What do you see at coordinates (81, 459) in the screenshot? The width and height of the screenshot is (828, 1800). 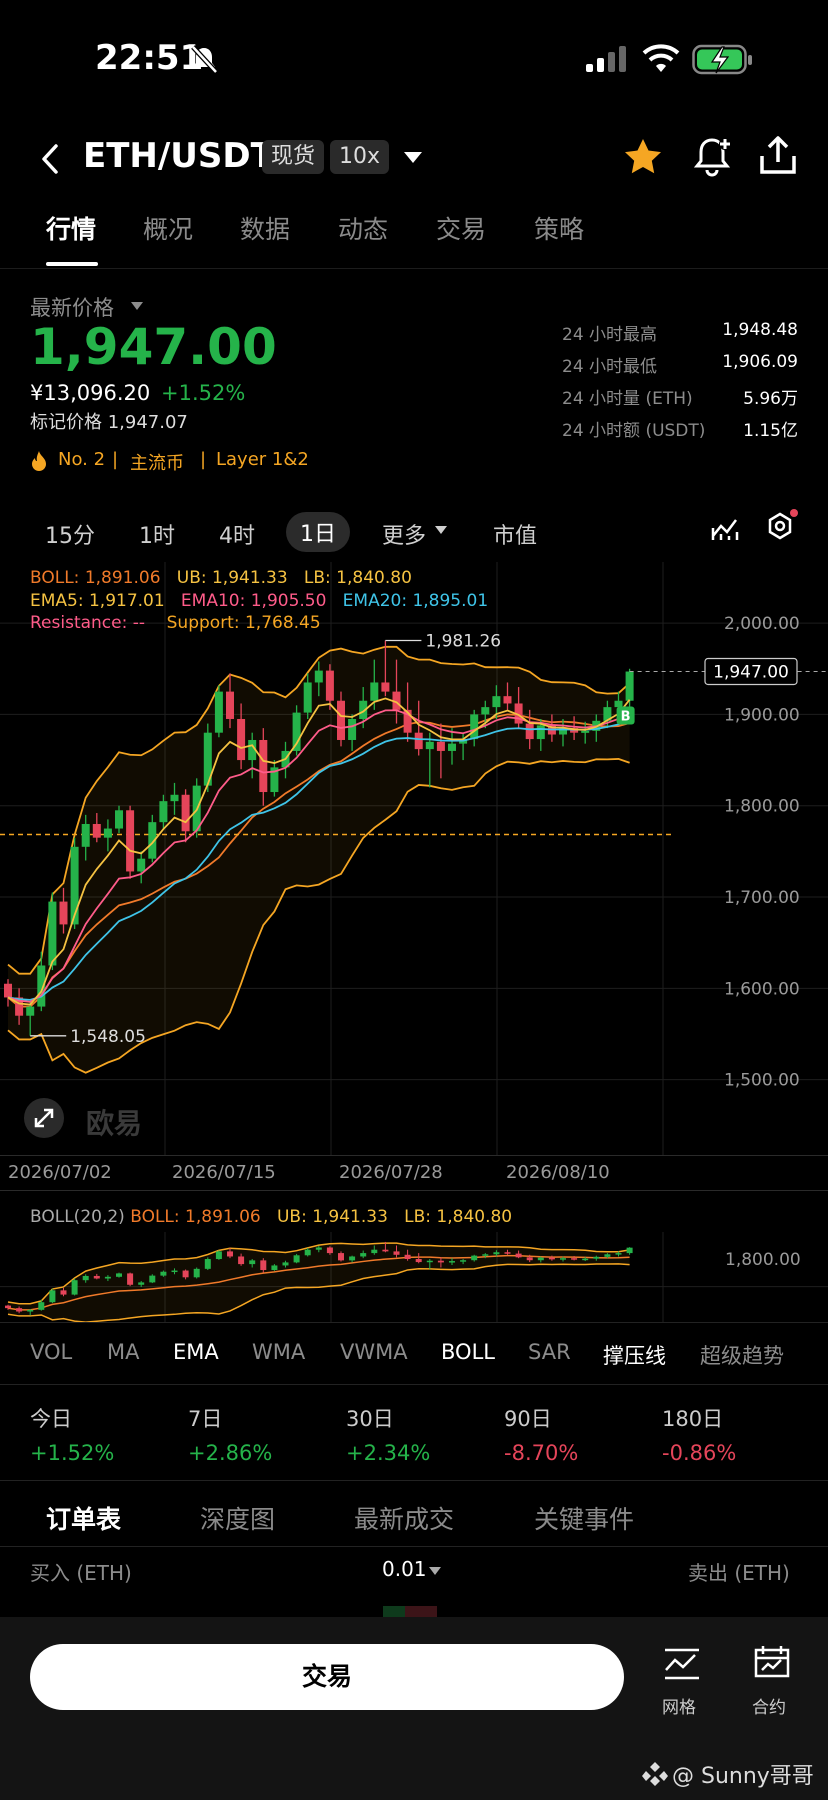 I see `rank-tag: No. 2` at bounding box center [81, 459].